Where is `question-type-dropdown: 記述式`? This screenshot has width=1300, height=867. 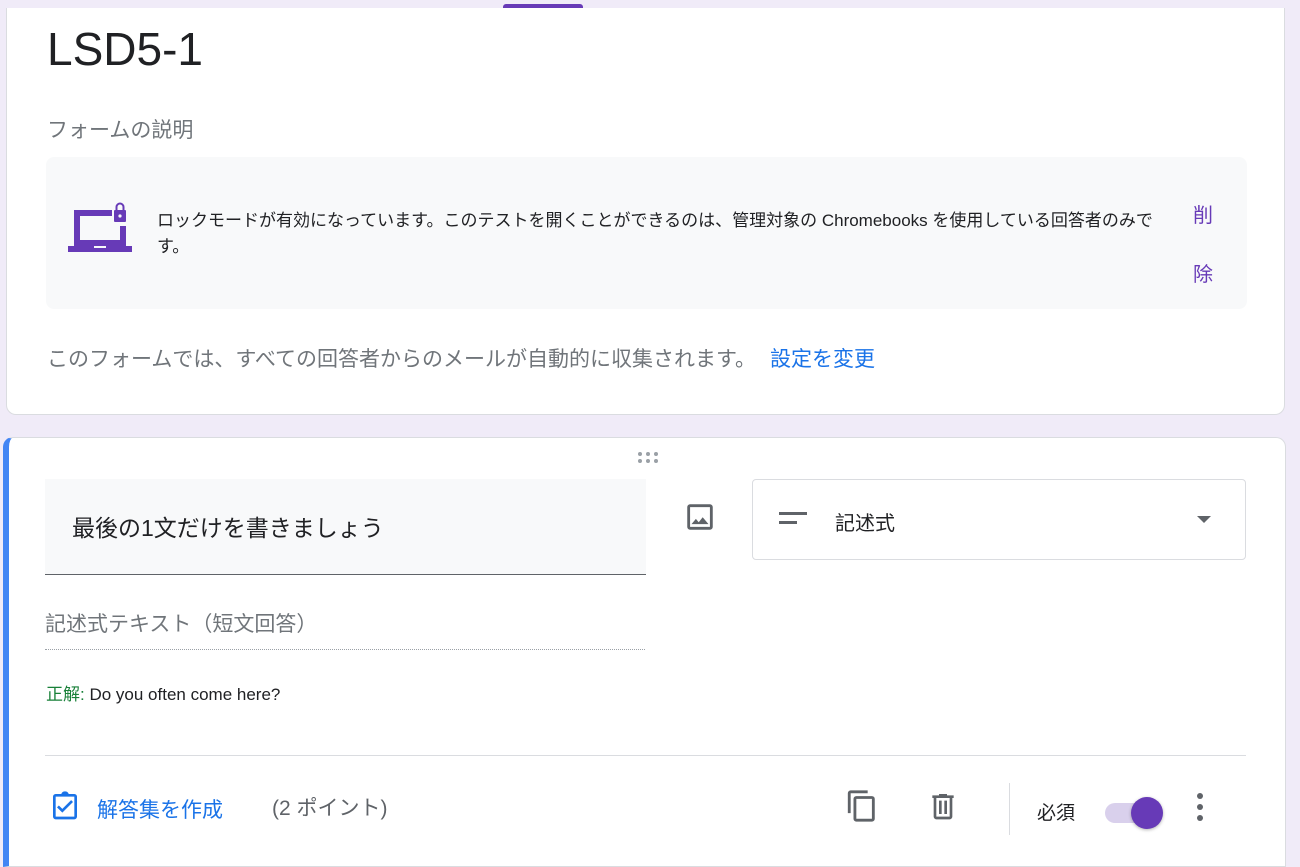 question-type-dropdown: 記述式 is located at coordinates (999, 519).